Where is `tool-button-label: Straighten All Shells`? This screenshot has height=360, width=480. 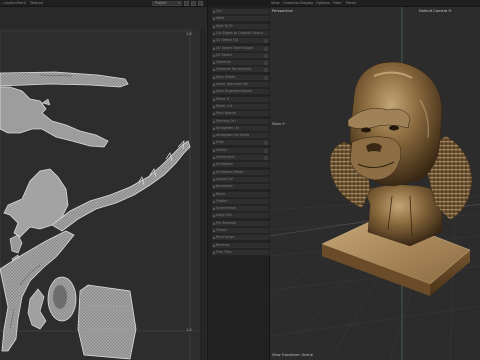
tool-button-label: Straighten All Shells is located at coordinates (233, 135).